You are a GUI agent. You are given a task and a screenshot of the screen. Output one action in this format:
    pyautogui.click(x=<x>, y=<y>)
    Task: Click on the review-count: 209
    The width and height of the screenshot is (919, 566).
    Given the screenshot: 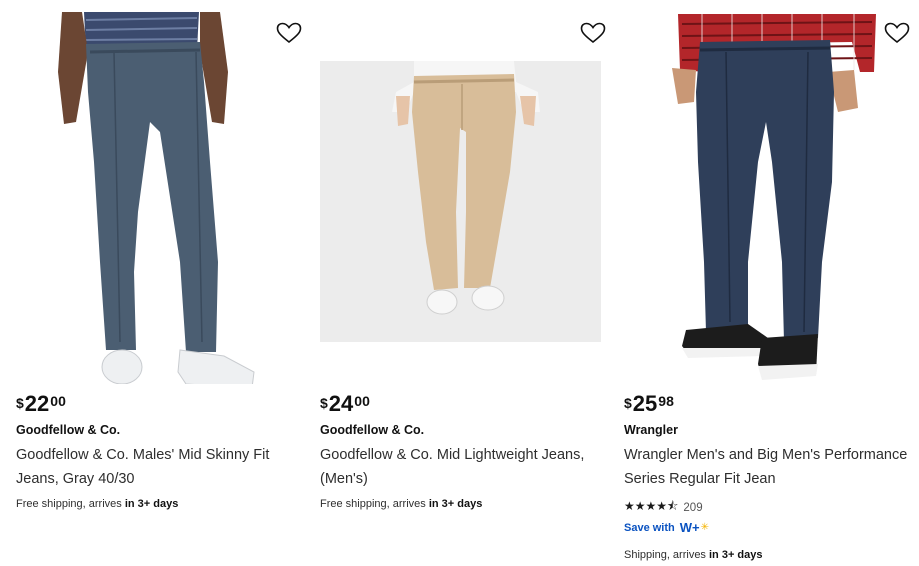 What is the action you would take?
    pyautogui.click(x=693, y=507)
    